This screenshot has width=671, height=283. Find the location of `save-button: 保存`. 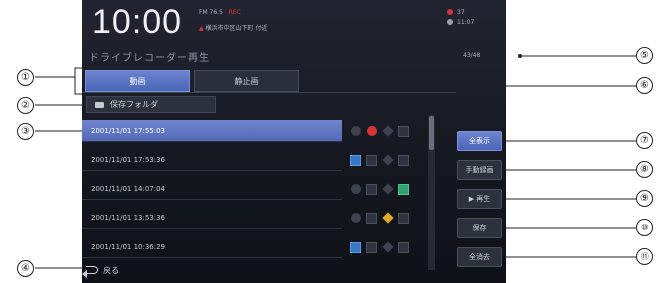

save-button: 保存 is located at coordinates (479, 228).